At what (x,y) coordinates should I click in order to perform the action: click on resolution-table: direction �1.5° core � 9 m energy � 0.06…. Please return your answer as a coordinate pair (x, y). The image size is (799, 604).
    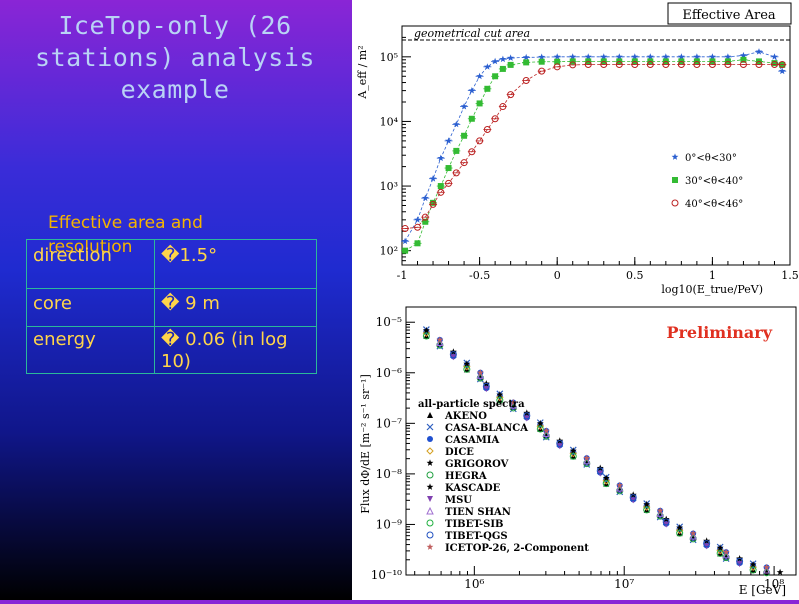
    Looking at the image, I should click on (171, 306).